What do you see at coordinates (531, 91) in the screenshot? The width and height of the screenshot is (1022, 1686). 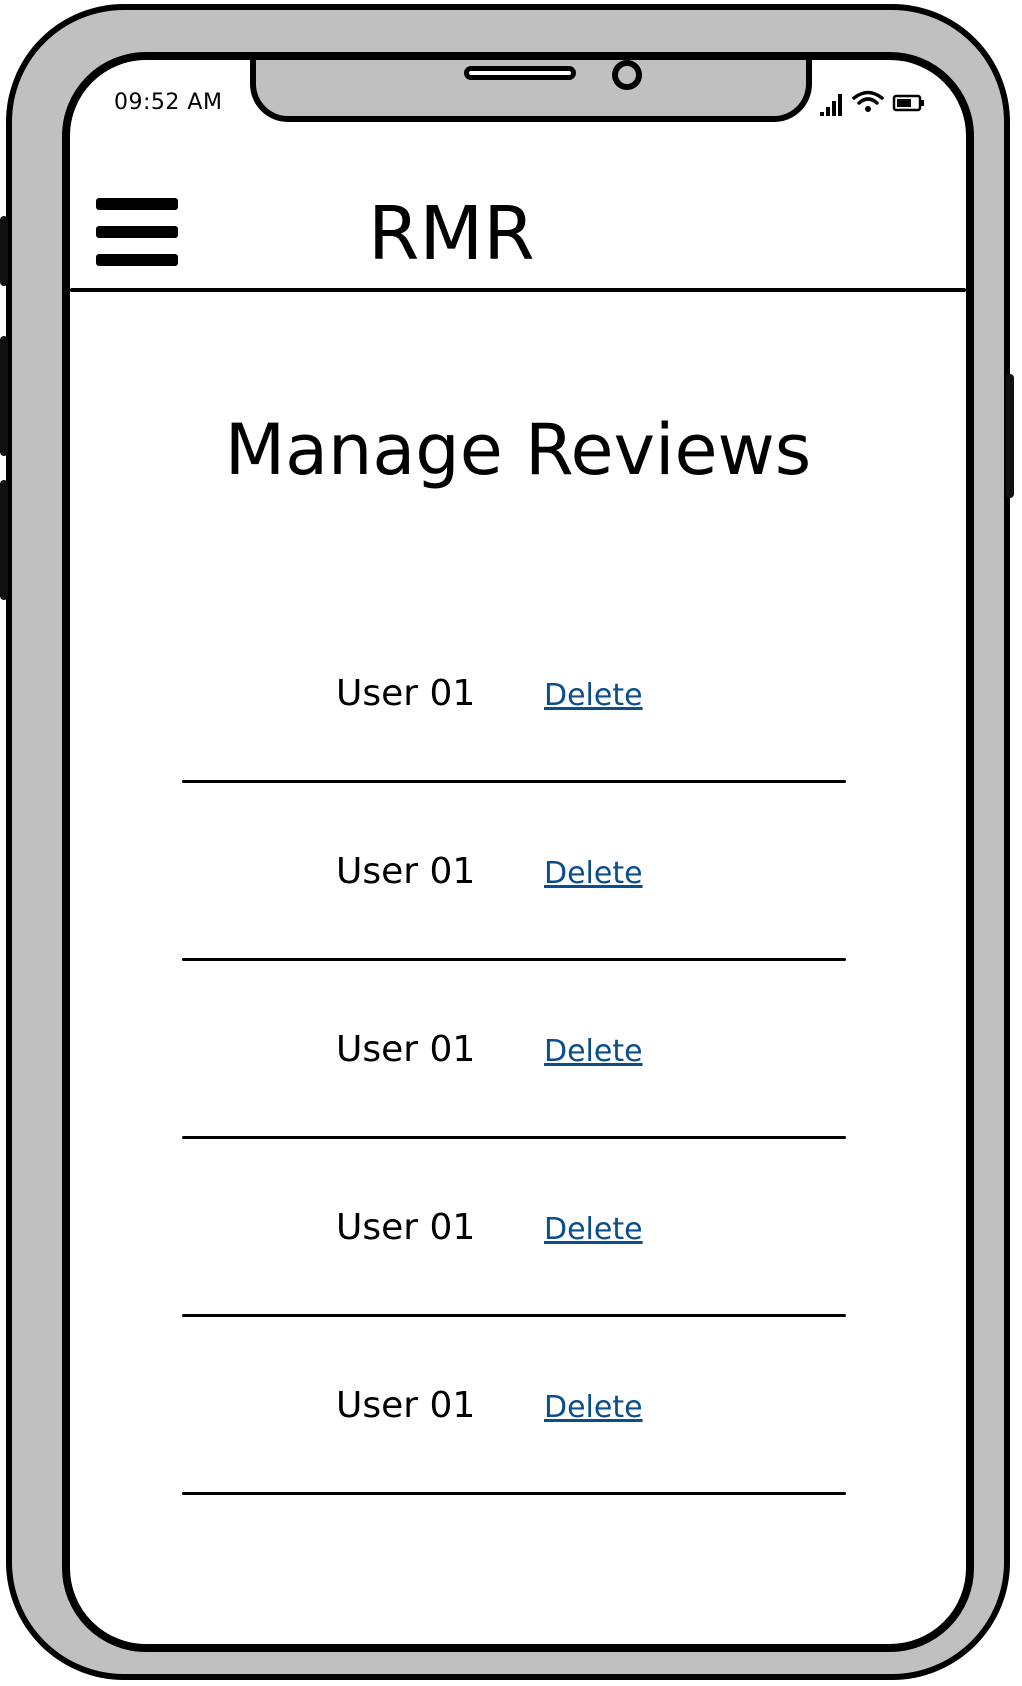 I see `notch` at bounding box center [531, 91].